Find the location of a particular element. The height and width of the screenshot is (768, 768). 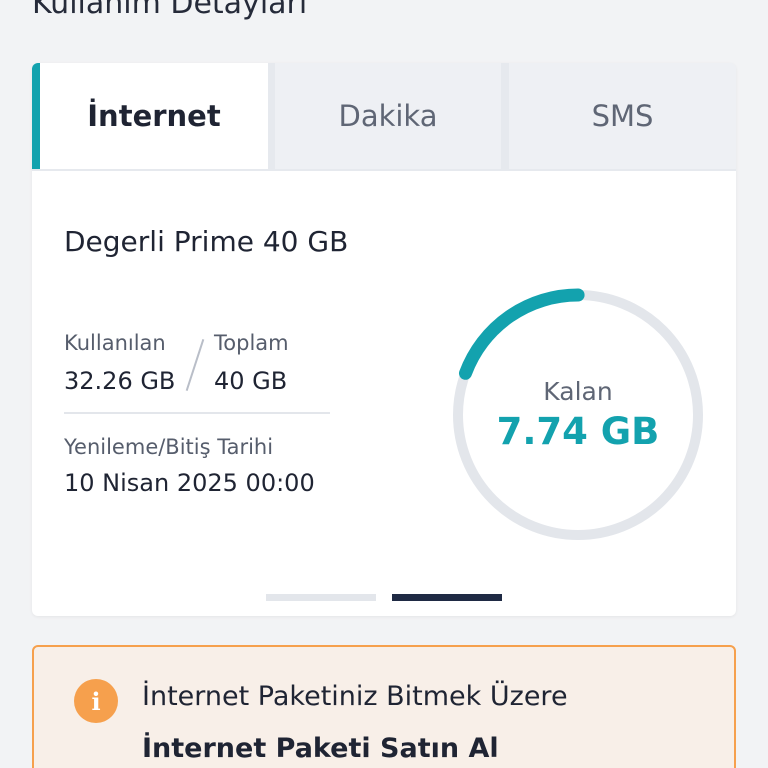

total-label: Toplam is located at coordinates (251, 343).